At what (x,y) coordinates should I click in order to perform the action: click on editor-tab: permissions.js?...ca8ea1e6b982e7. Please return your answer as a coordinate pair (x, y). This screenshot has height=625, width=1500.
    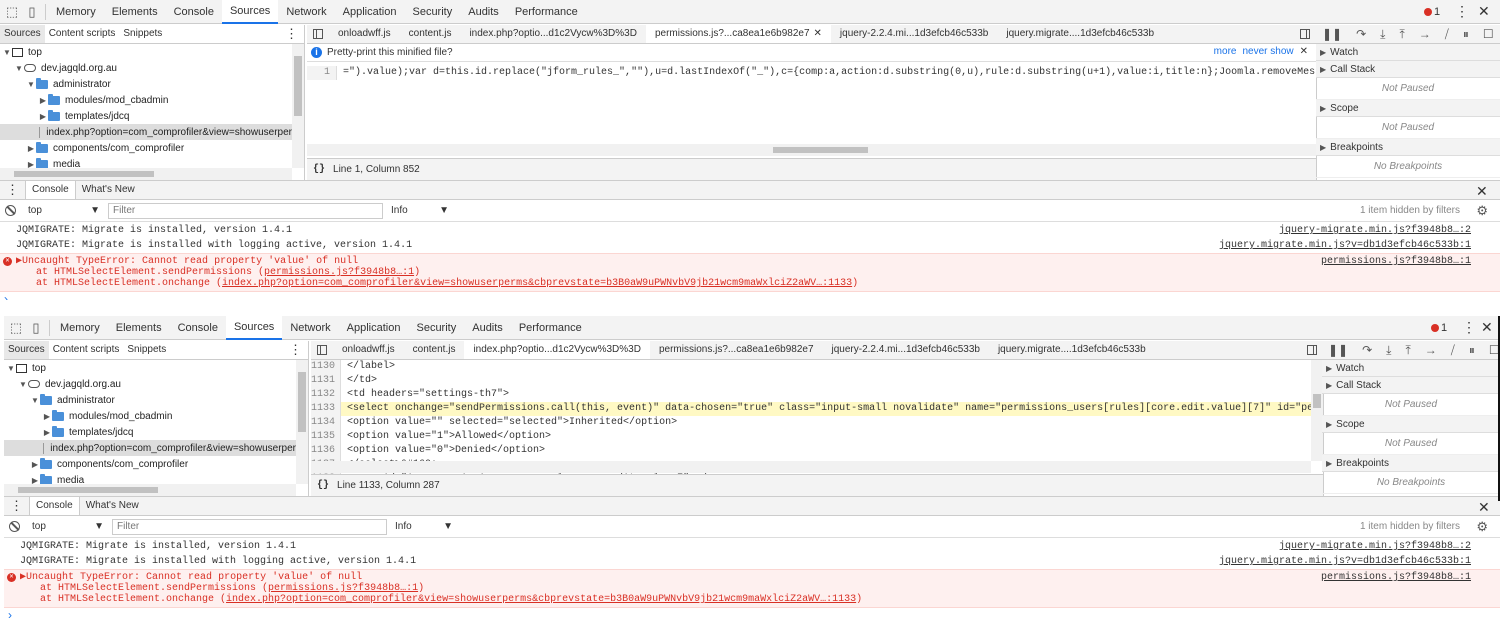
    Looking at the image, I should click on (736, 350).